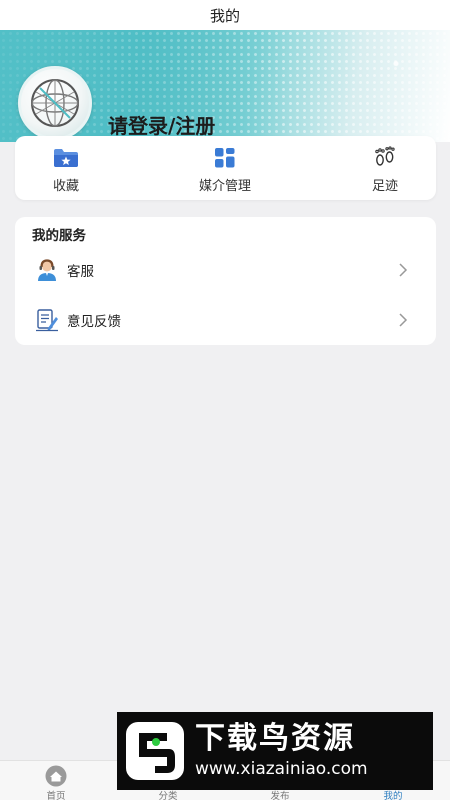 The width and height of the screenshot is (450, 800). What do you see at coordinates (47, 270) in the screenshot?
I see `customer-service-icon` at bounding box center [47, 270].